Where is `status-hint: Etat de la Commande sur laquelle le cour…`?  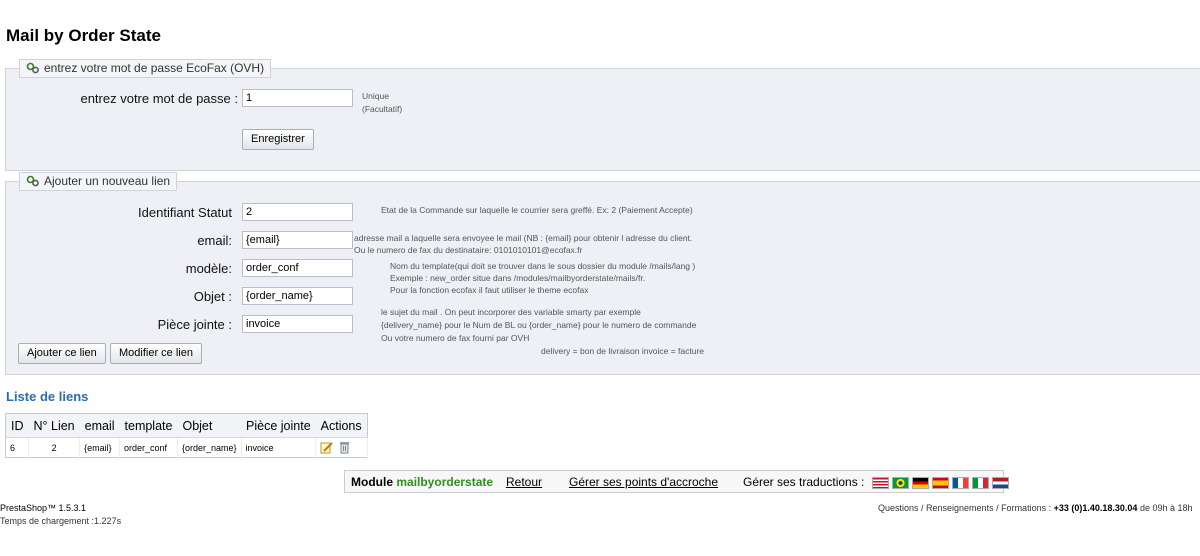 status-hint: Etat de la Commande sur laquelle le cour… is located at coordinates (537, 210).